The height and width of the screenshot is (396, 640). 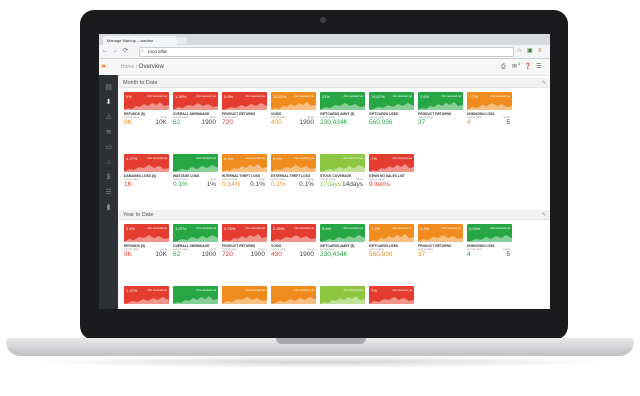 I want to click on kpi-percent: 0.03%, so click(x=475, y=228).